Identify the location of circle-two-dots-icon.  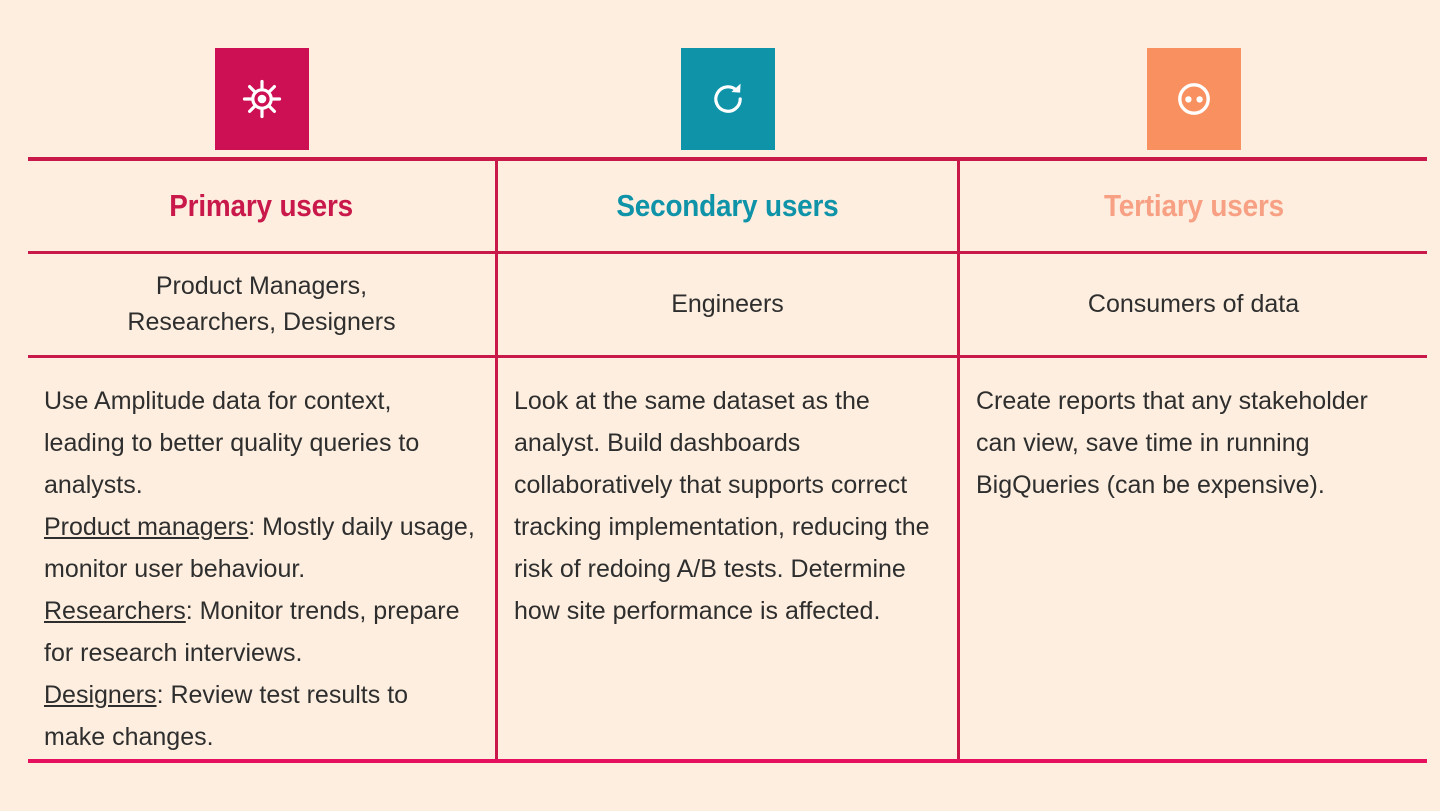
(1194, 99).